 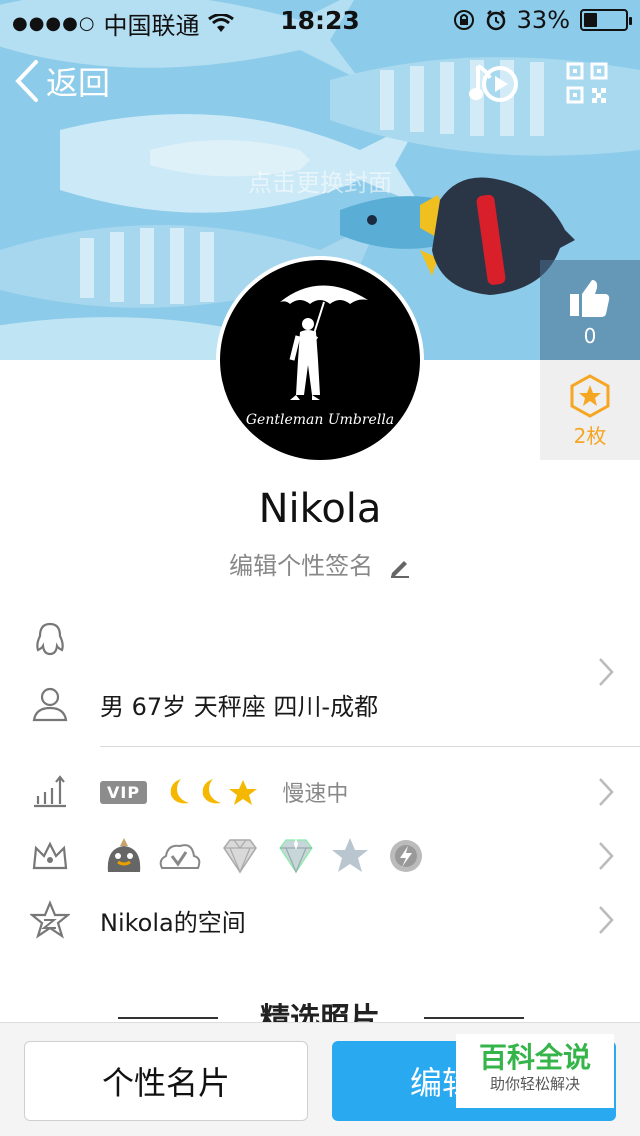 I want to click on diamond-icon, so click(x=240, y=856).